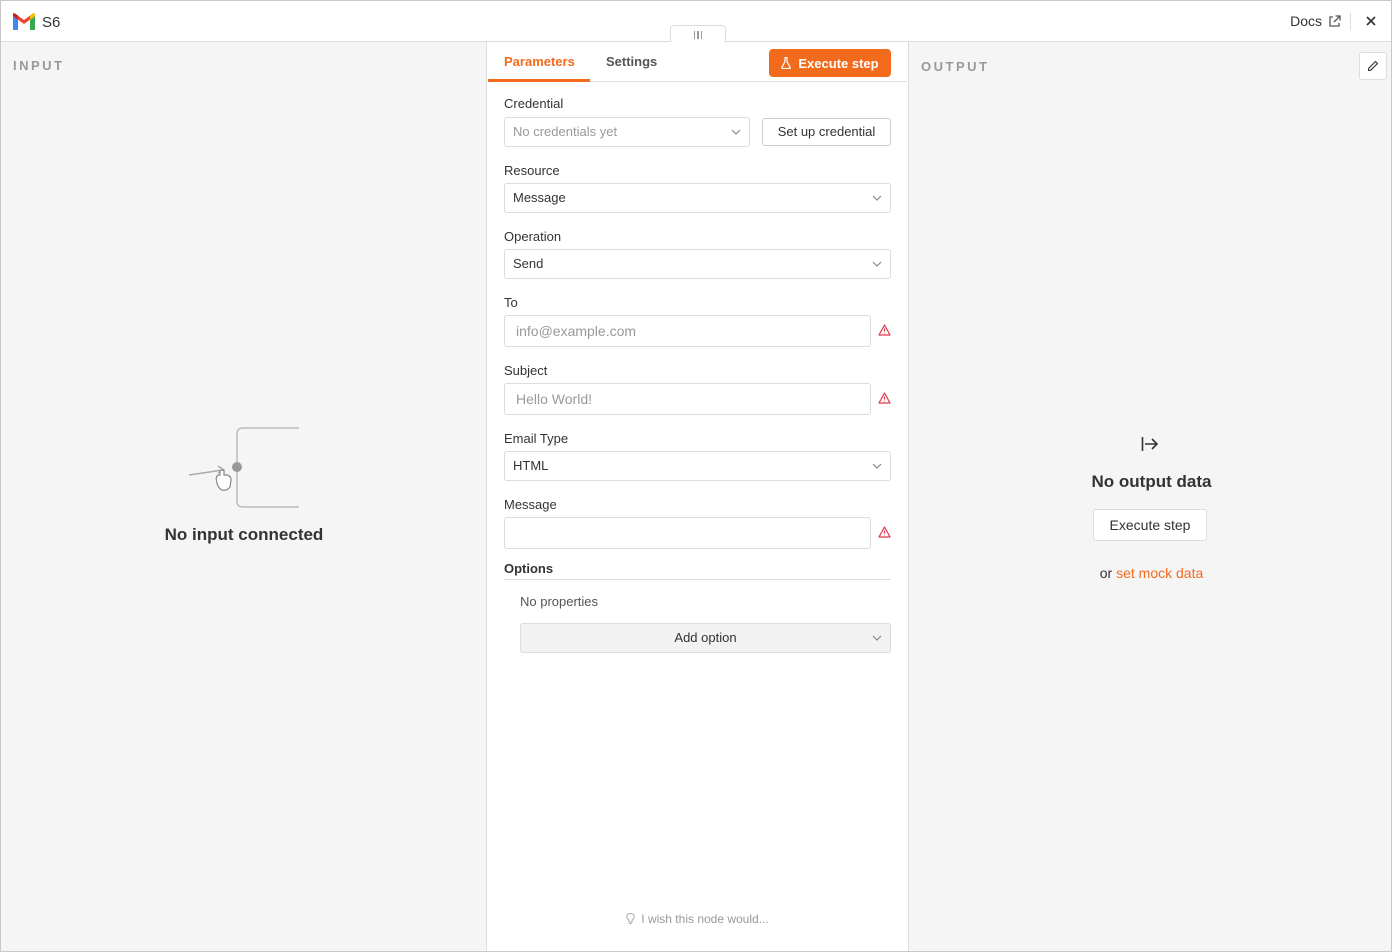  I want to click on edit-output-button, so click(1373, 66).